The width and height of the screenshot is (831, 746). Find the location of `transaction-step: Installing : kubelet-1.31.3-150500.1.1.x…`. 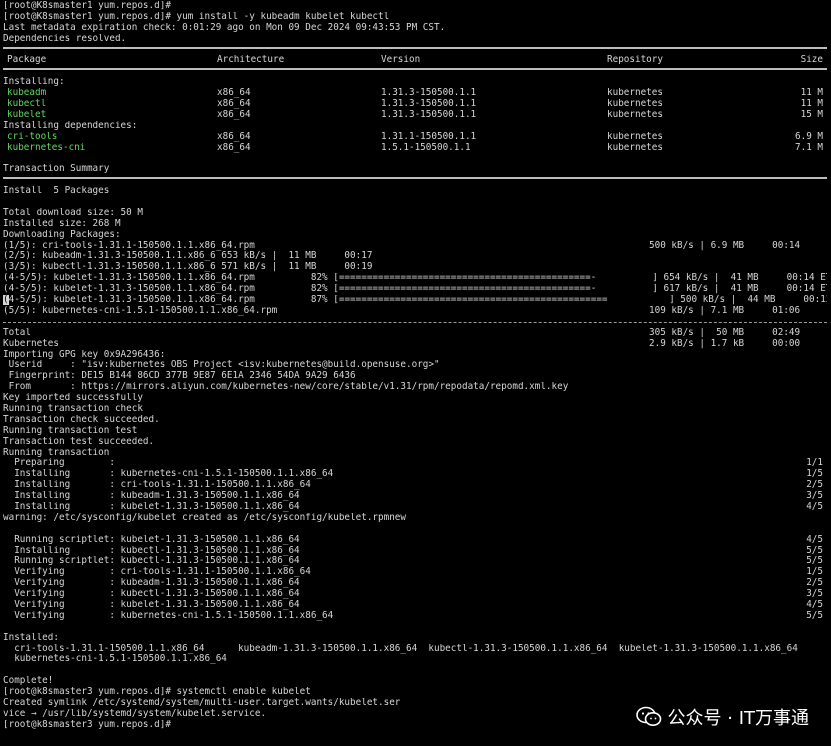

transaction-step: Installing : kubelet-1.31.3-150500.1.1.x… is located at coordinates (415, 507).